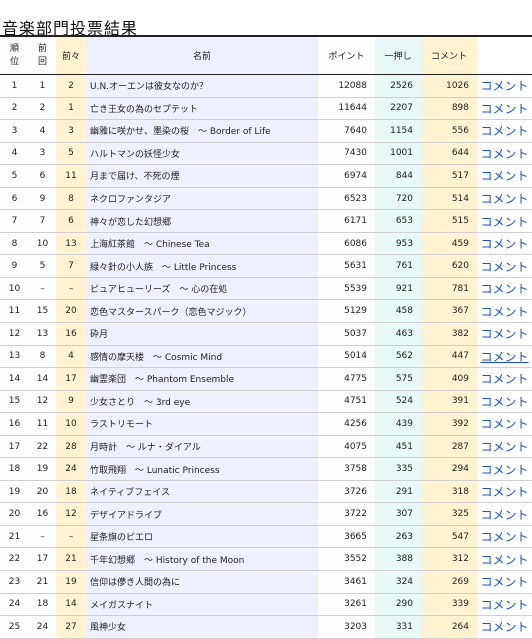 The width and height of the screenshot is (532, 639). I want to click on header-prev: 前 回, so click(42, 55).